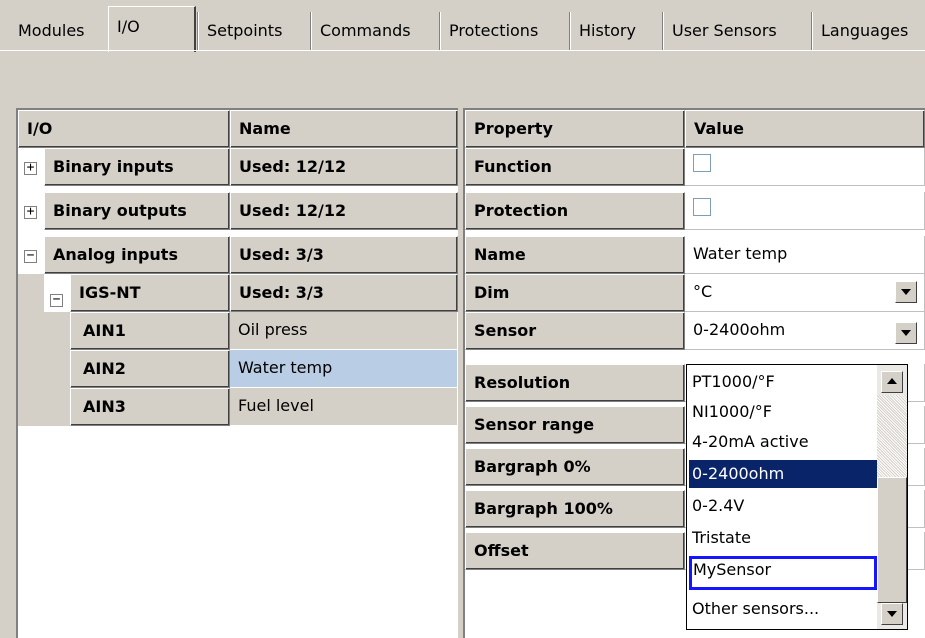 The height and width of the screenshot is (638, 925). What do you see at coordinates (344, 369) in the screenshot?
I see `tree-row-name-field-selected: Water temp` at bounding box center [344, 369].